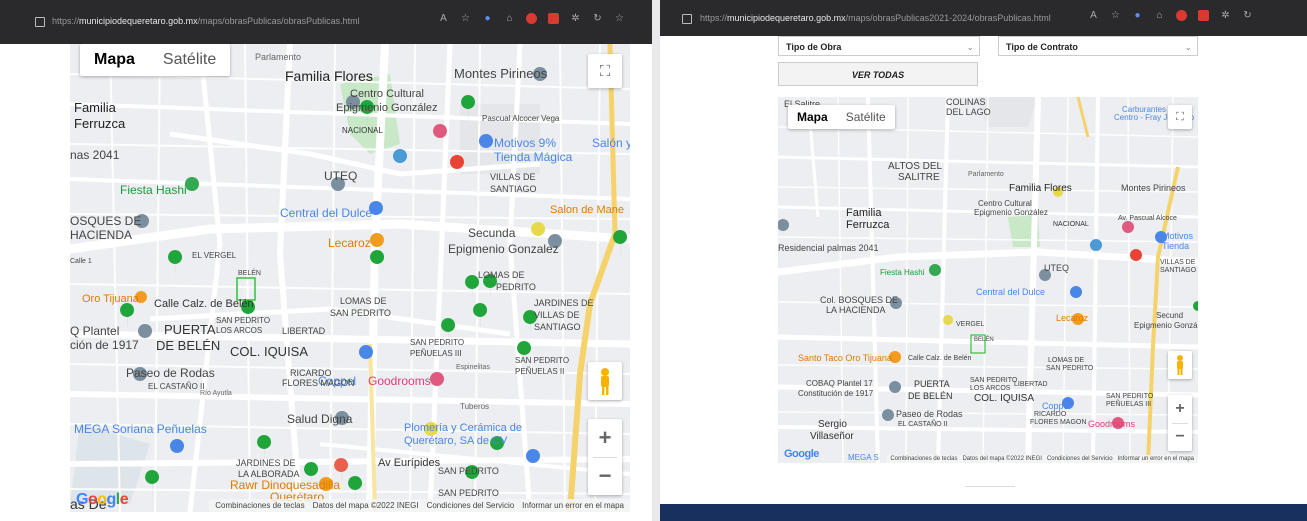  I want to click on map-label: Río Ayutla, so click(216, 393).